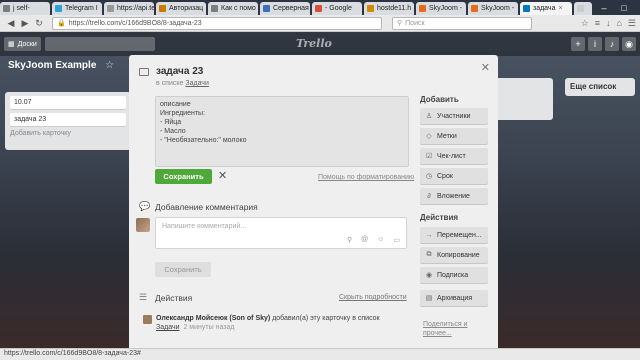 This screenshot has height=360, width=640. I want to click on browser-tab: задача ×, so click(546, 8).